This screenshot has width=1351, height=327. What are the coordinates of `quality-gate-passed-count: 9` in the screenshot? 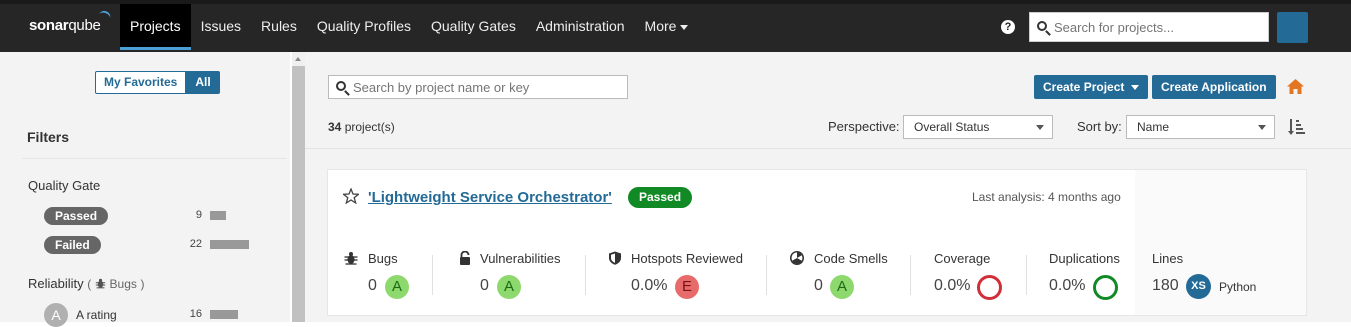 It's located at (198, 215).